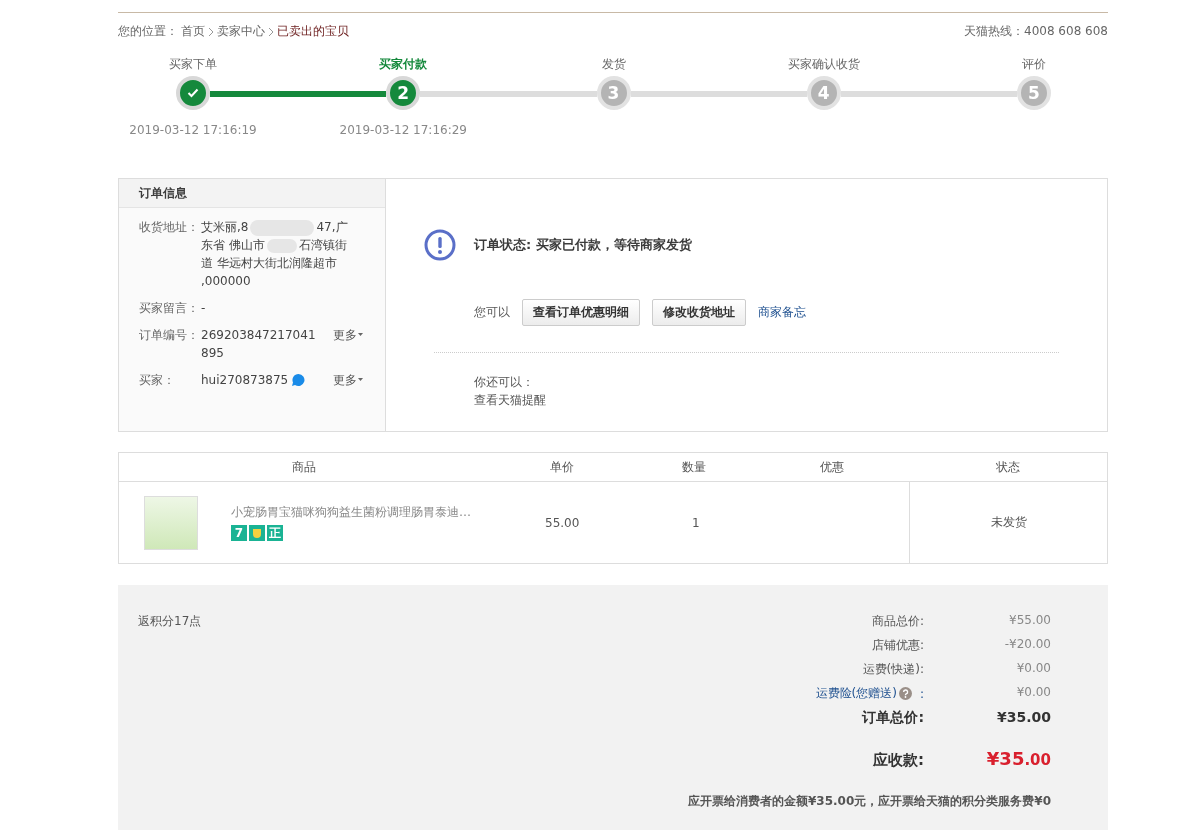  What do you see at coordinates (193, 31) in the screenshot?
I see `breadcrumb-link: 首页` at bounding box center [193, 31].